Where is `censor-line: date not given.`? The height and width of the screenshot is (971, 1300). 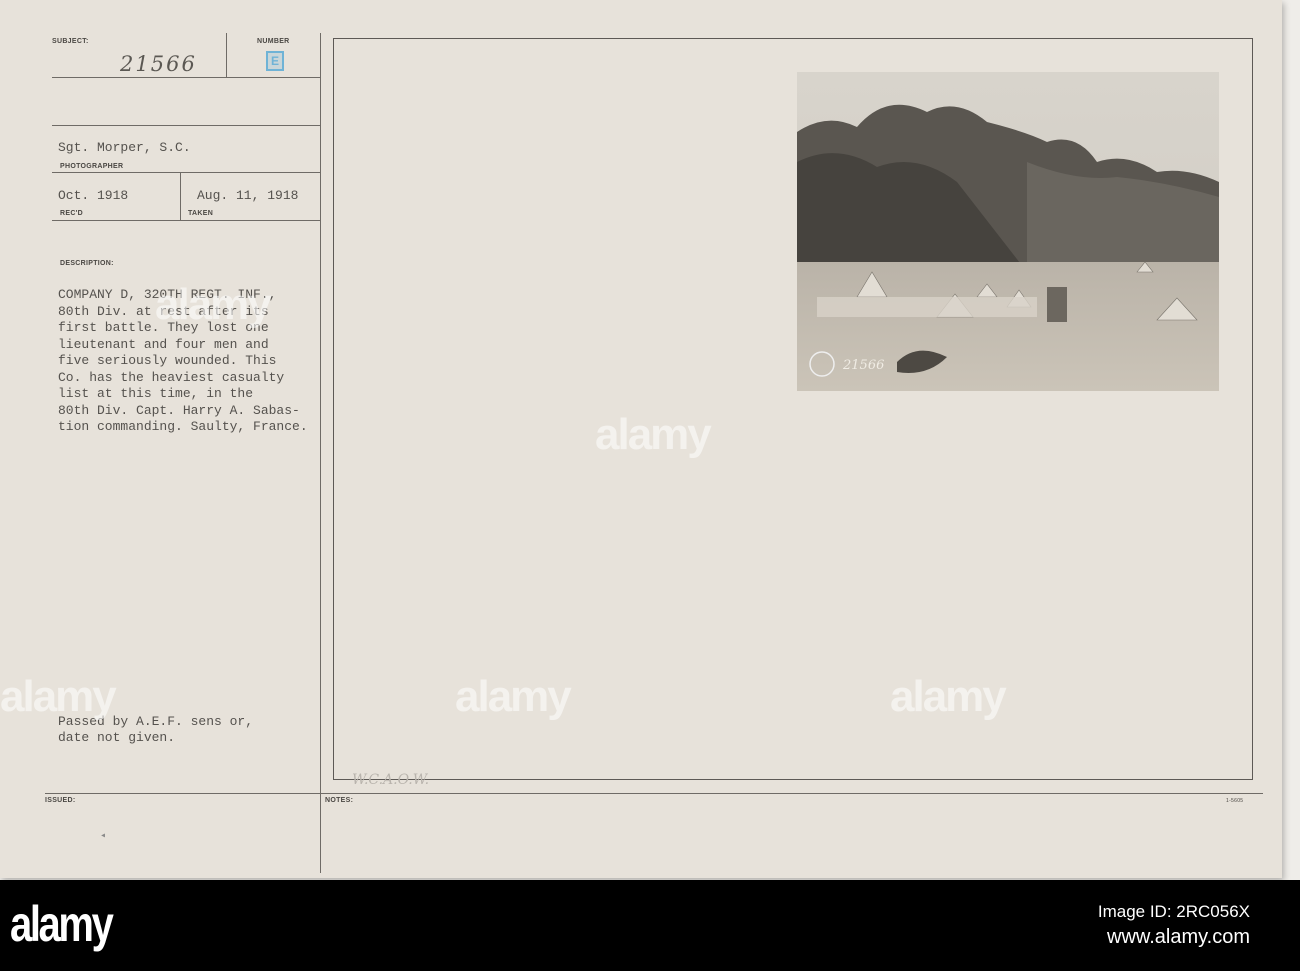 censor-line: date not given. is located at coordinates (117, 737).